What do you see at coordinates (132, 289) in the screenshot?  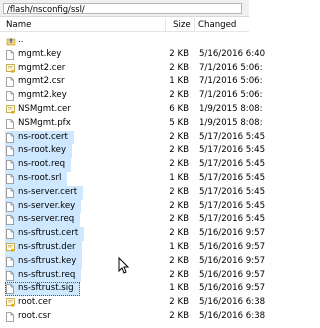 I see `file-row: ns-sftrust.sig 1 KB 5/16/2016 9:57` at bounding box center [132, 289].